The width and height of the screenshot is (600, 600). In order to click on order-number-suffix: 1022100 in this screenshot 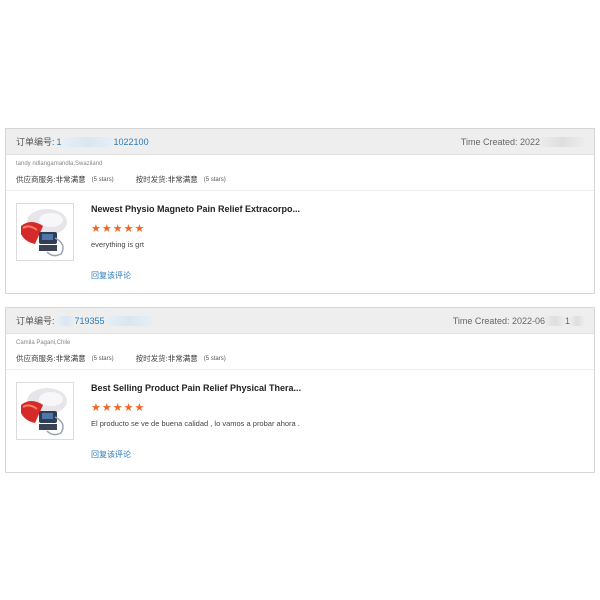, I will do `click(131, 142)`.